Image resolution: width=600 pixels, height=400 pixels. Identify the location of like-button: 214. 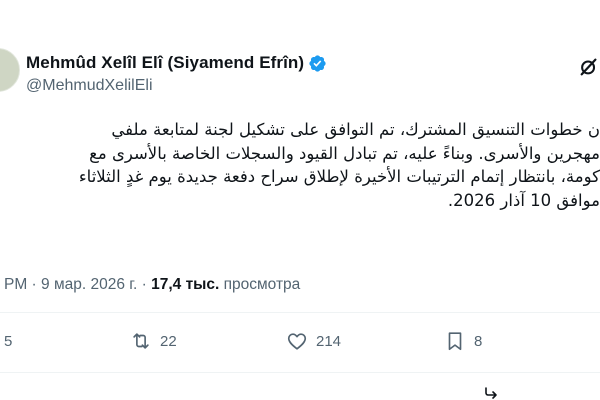
(313, 341).